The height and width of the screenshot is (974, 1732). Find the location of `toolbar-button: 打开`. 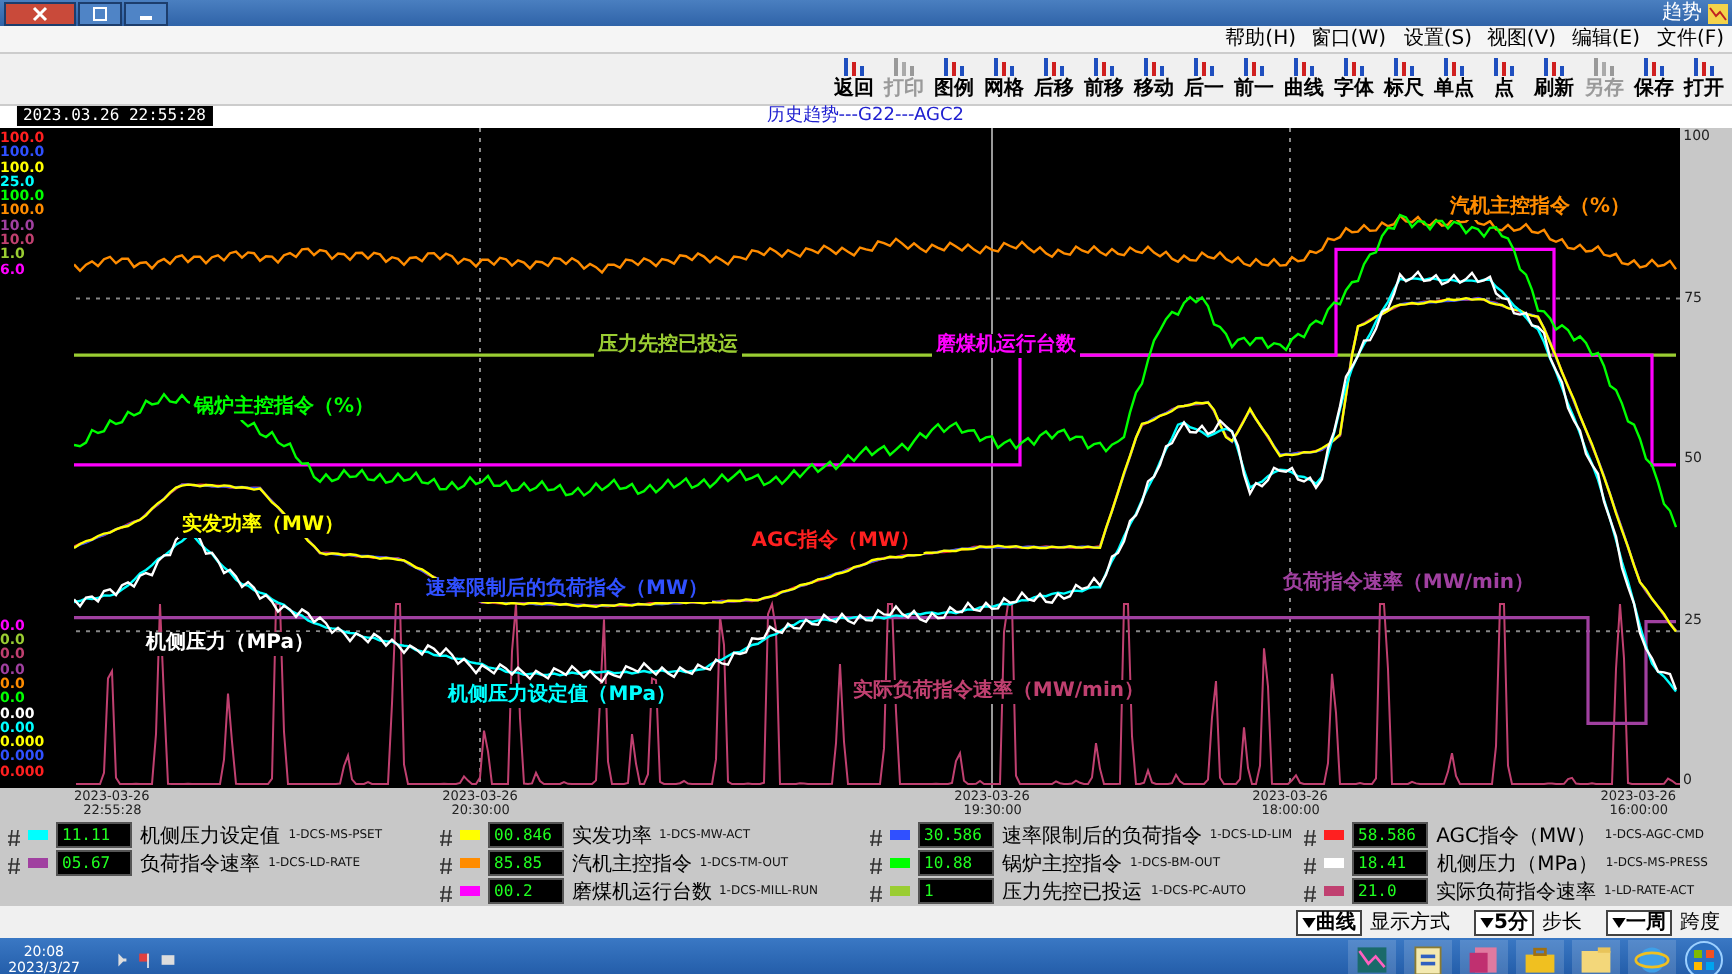

toolbar-button: 打开 is located at coordinates (1704, 79).